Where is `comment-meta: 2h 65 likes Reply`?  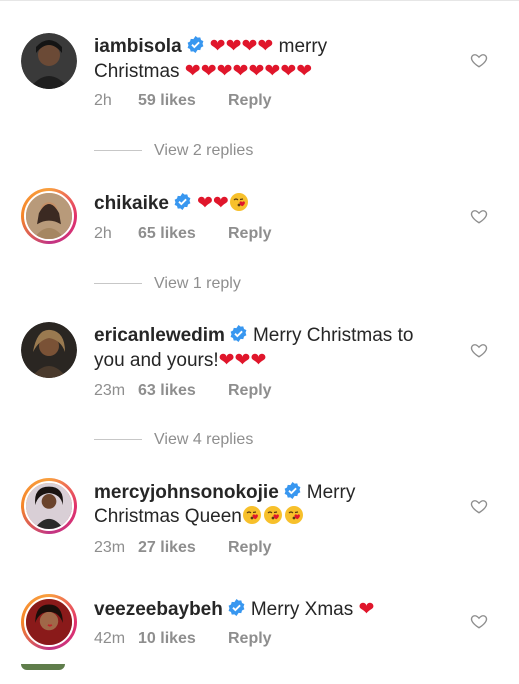 comment-meta: 2h 65 likes Reply is located at coordinates (183, 234).